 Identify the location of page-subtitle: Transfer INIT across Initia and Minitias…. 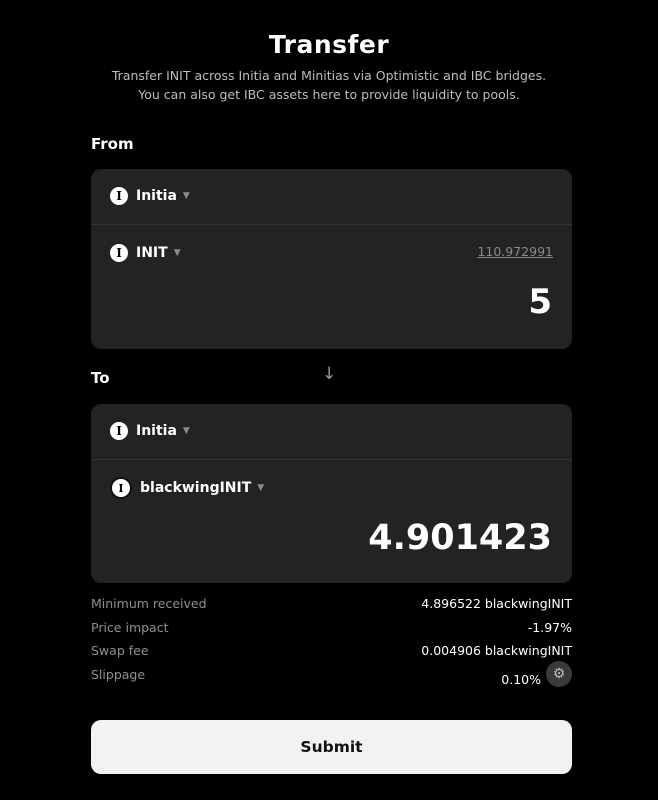
(329, 85).